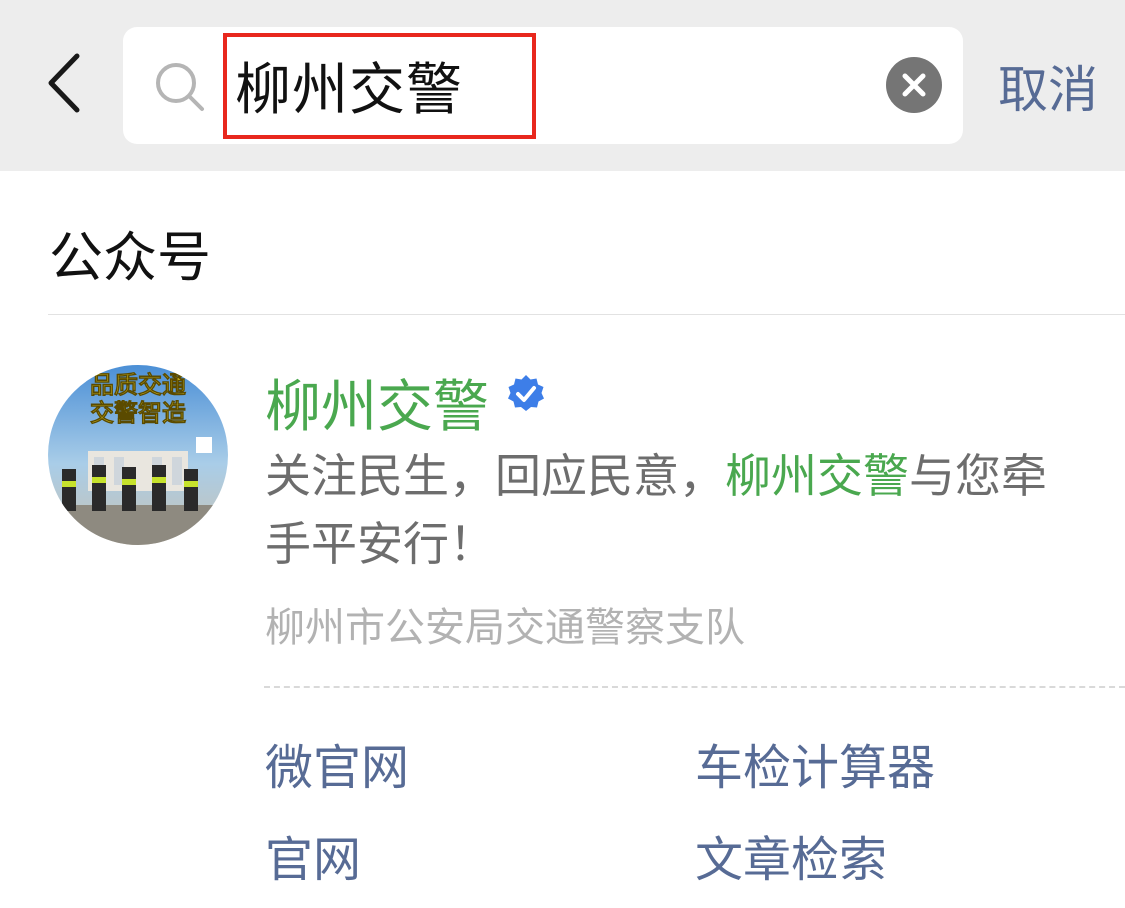 This screenshot has height=908, width=1125. I want to click on search-query-text: 柳州交警, so click(585, 85).